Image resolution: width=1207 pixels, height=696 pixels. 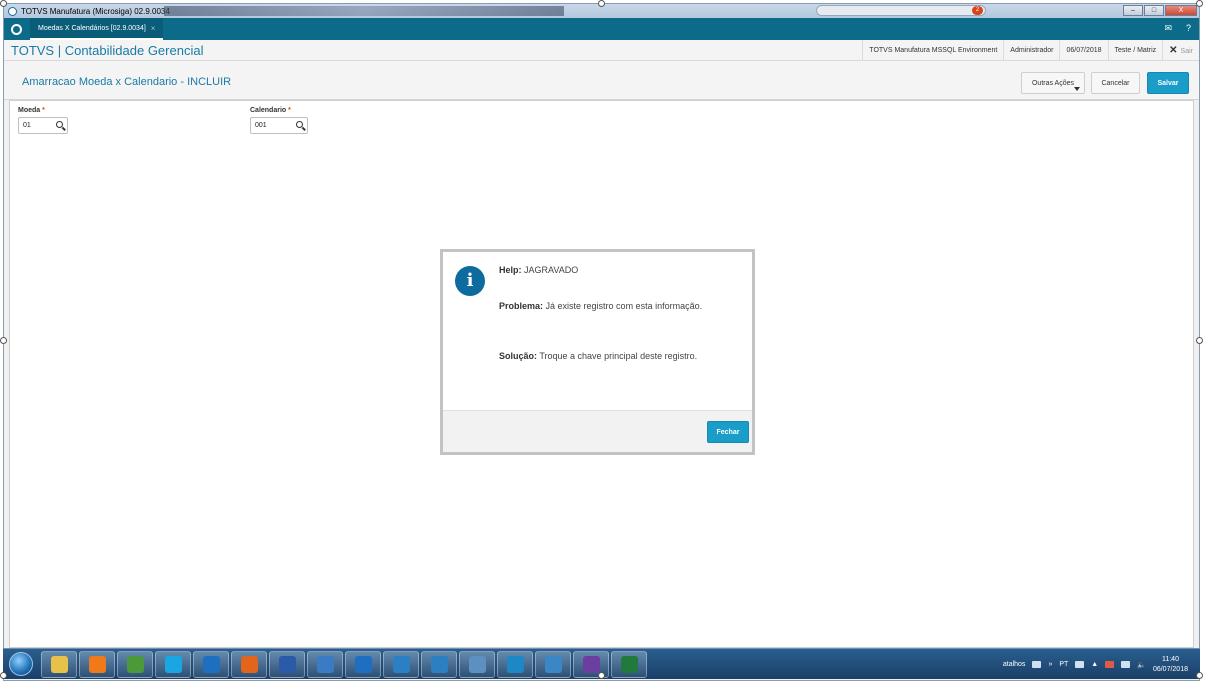 What do you see at coordinates (597, 431) in the screenshot?
I see `dialog-footer: Fechar` at bounding box center [597, 431].